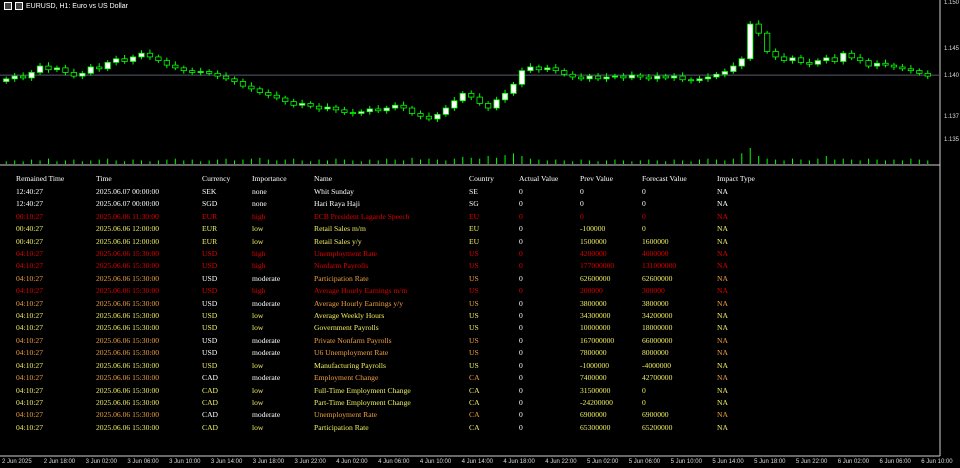 The height and width of the screenshot is (468, 960). Describe the element at coordinates (210, 340) in the screenshot. I see `cell-currency: USD` at that location.